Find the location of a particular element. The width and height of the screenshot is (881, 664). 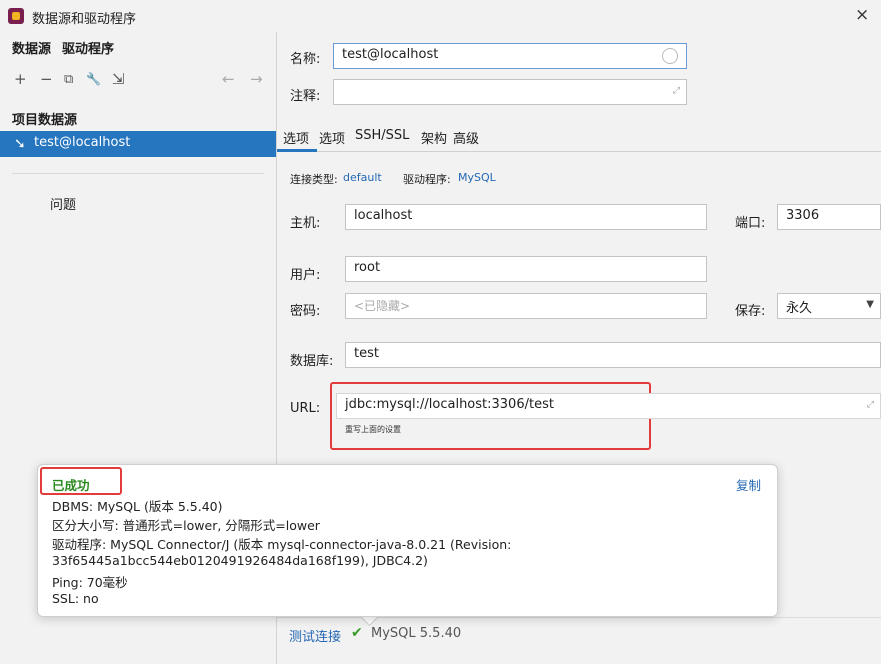

name-label: 名称: is located at coordinates (305, 59).